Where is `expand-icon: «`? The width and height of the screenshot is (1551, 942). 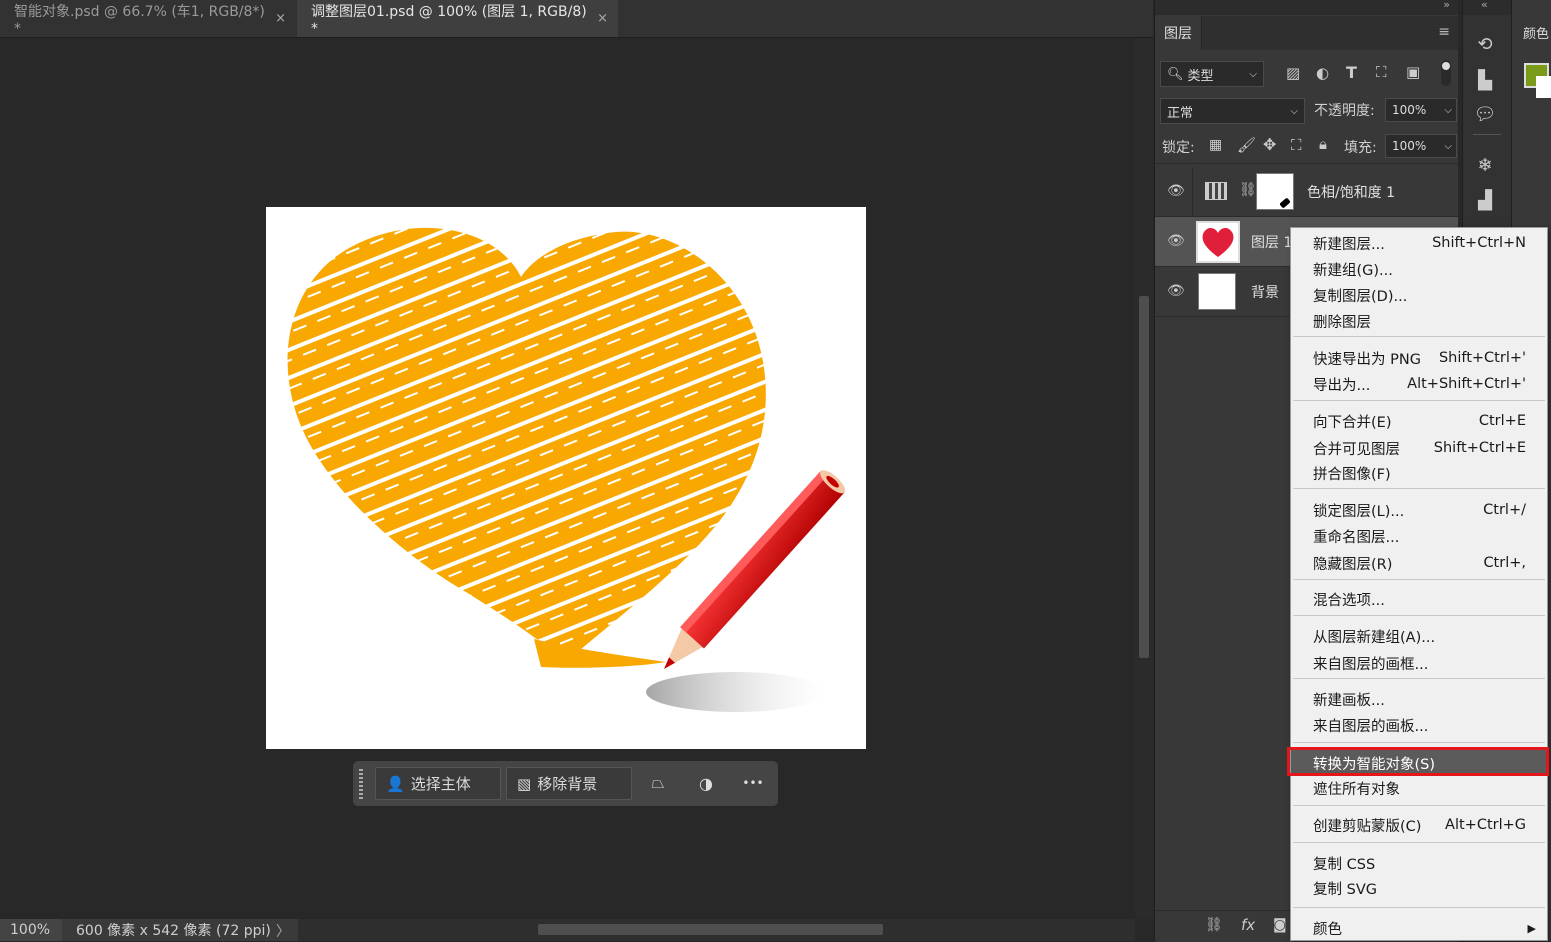 expand-icon: « is located at coordinates (1484, 5).